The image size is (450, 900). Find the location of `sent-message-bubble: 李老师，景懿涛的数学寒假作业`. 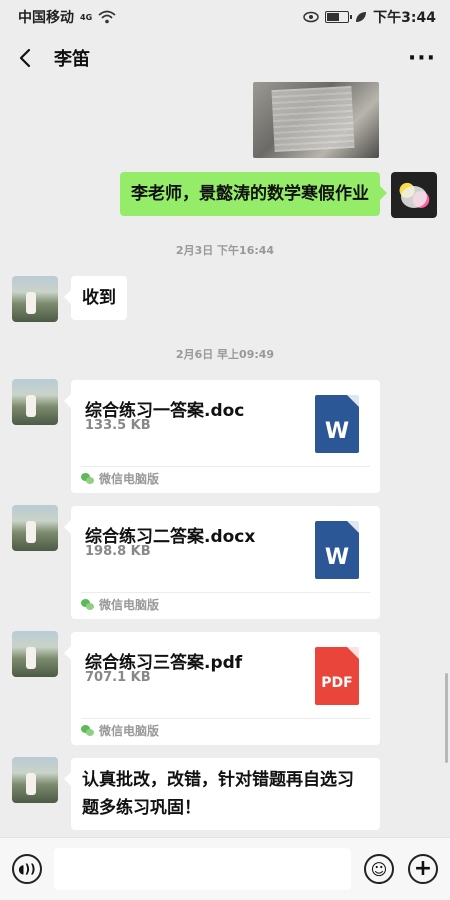

sent-message-bubble: 李老师，景懿涛的数学寒假作业 is located at coordinates (253, 194).